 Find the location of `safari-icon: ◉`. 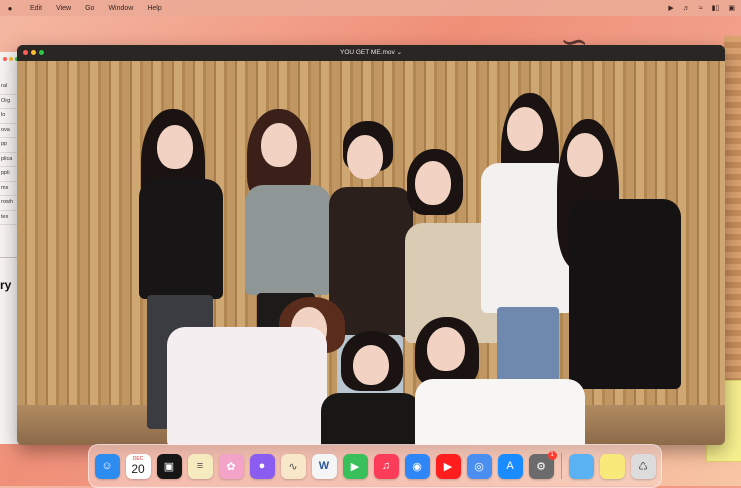

safari-icon: ◉ is located at coordinates (417, 466).